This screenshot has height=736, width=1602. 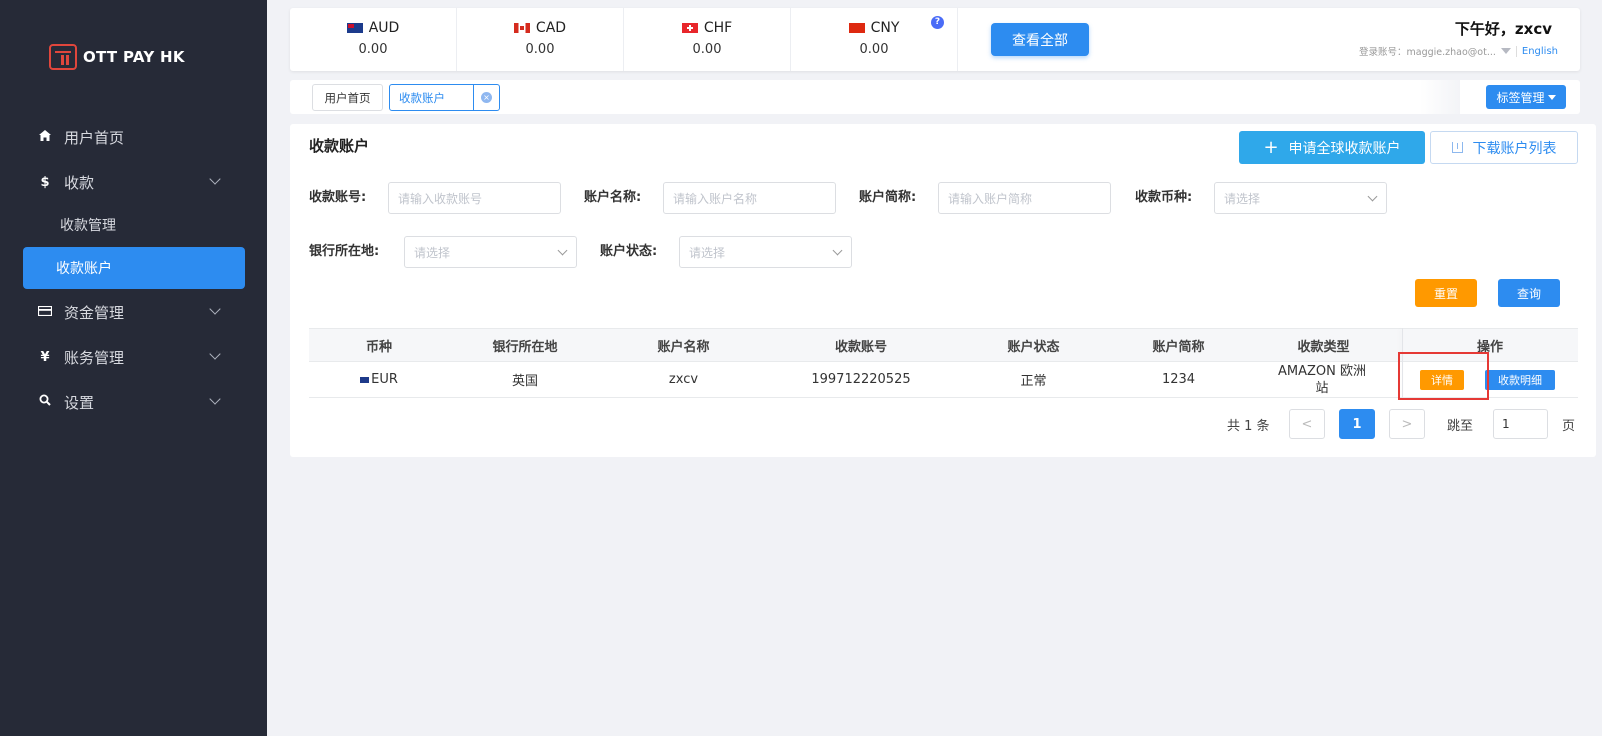 What do you see at coordinates (490, 252) in the screenshot?
I see `bank-location-select: 请选择` at bounding box center [490, 252].